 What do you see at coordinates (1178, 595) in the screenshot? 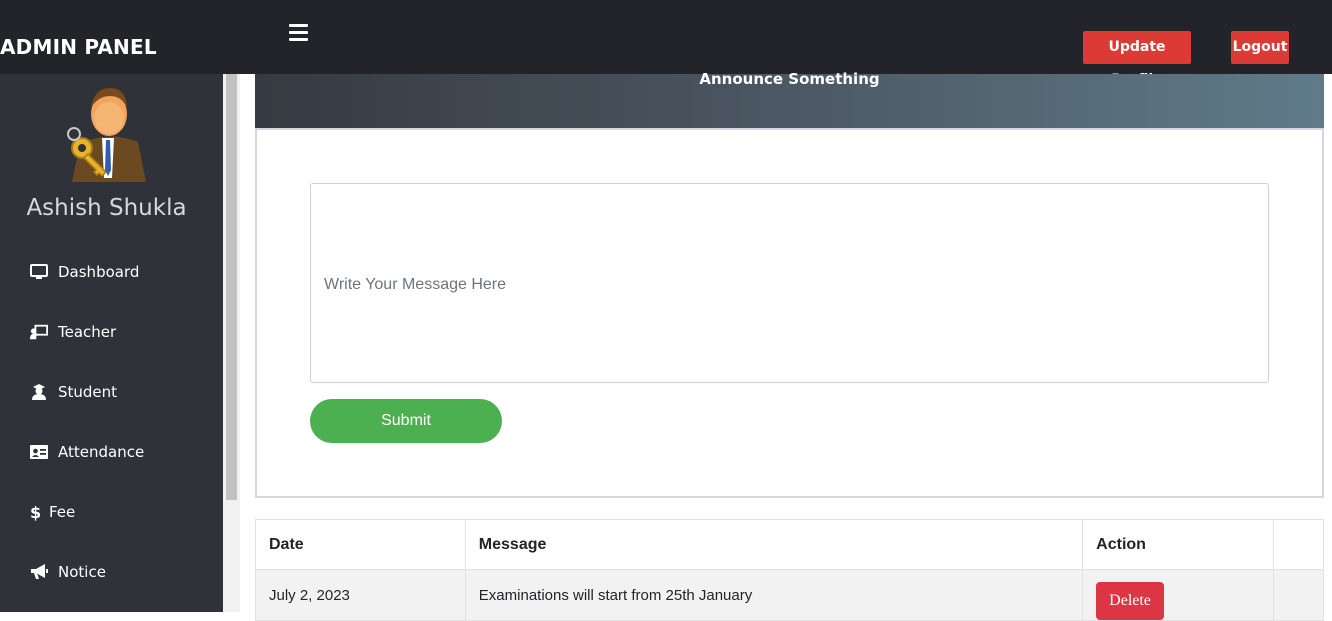
I see `cell-action: Delete` at bounding box center [1178, 595].